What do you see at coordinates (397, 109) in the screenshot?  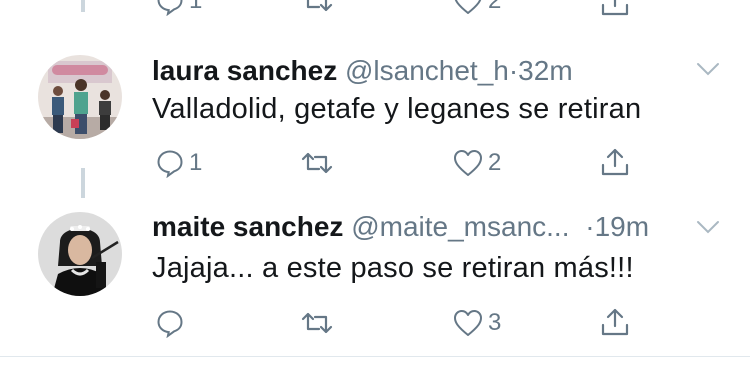 I see `tweet-text: Valladolid, getafe y leganes se retiran` at bounding box center [397, 109].